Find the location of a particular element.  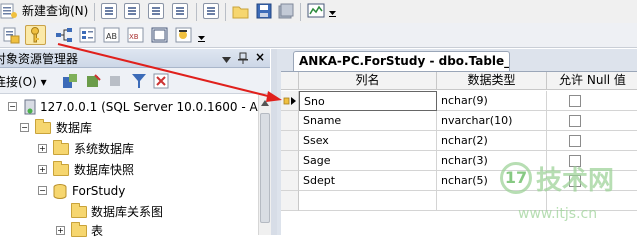

watermark: 17 技术网 www.itjs.cn is located at coordinates (565, 195).